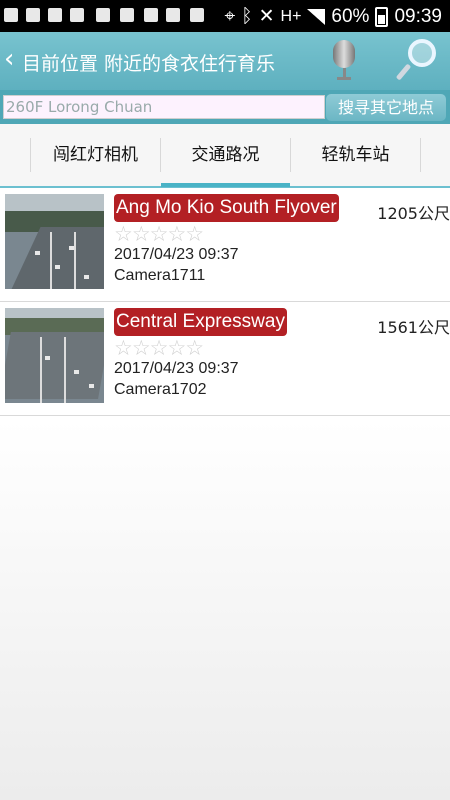 Image resolution: width=450 pixels, height=800 pixels. I want to click on battery-percent: 60%, so click(350, 16).